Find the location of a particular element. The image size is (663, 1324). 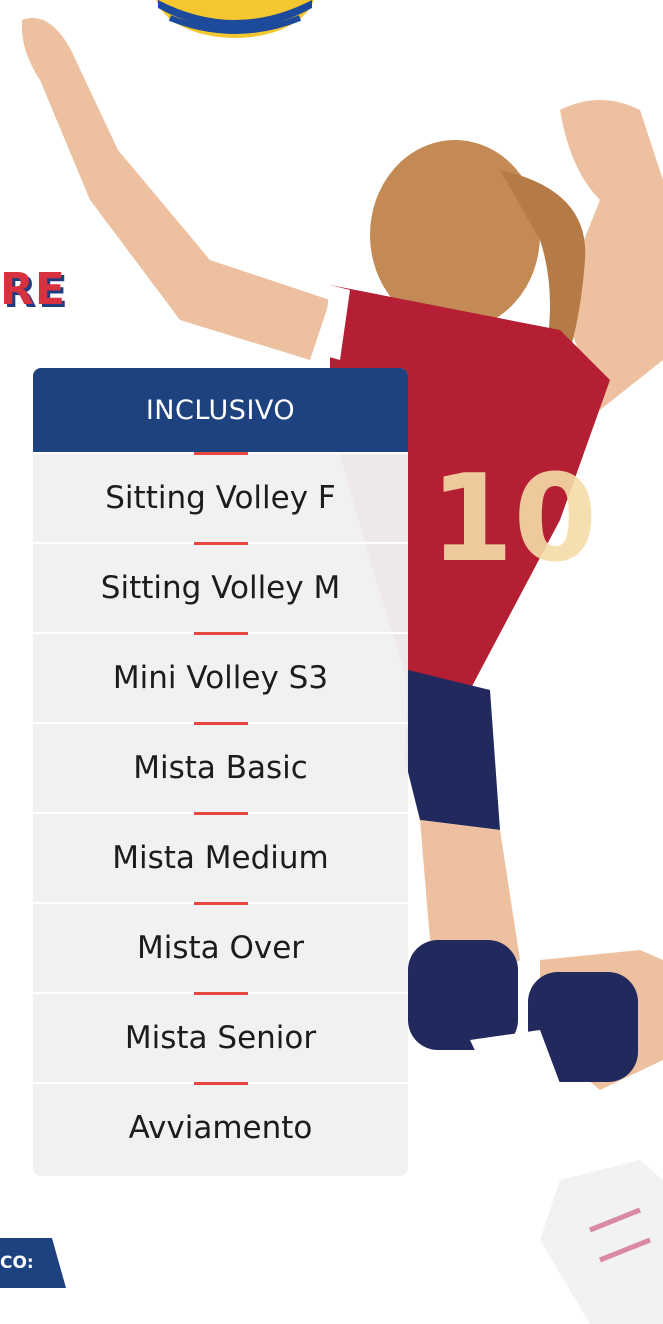

category-item-sitting-volley-m: Sitting Volley M is located at coordinates (220, 587).